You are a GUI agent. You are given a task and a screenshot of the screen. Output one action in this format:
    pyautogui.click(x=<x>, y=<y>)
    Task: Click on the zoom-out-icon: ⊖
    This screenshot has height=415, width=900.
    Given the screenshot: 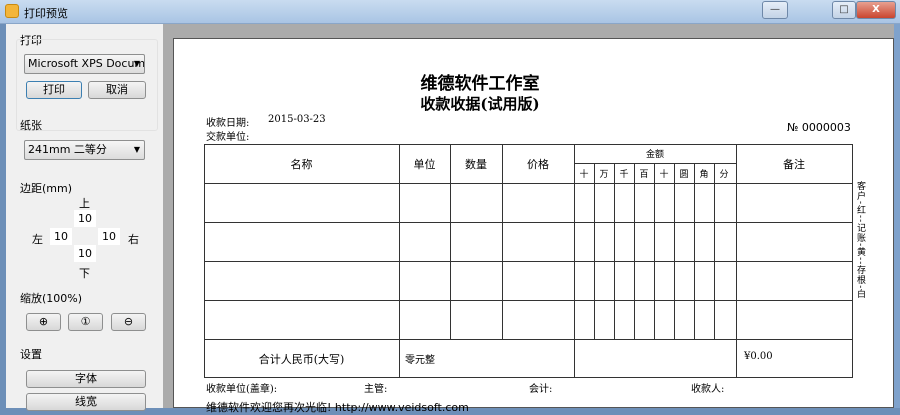 What is the action you would take?
    pyautogui.click(x=128, y=322)
    